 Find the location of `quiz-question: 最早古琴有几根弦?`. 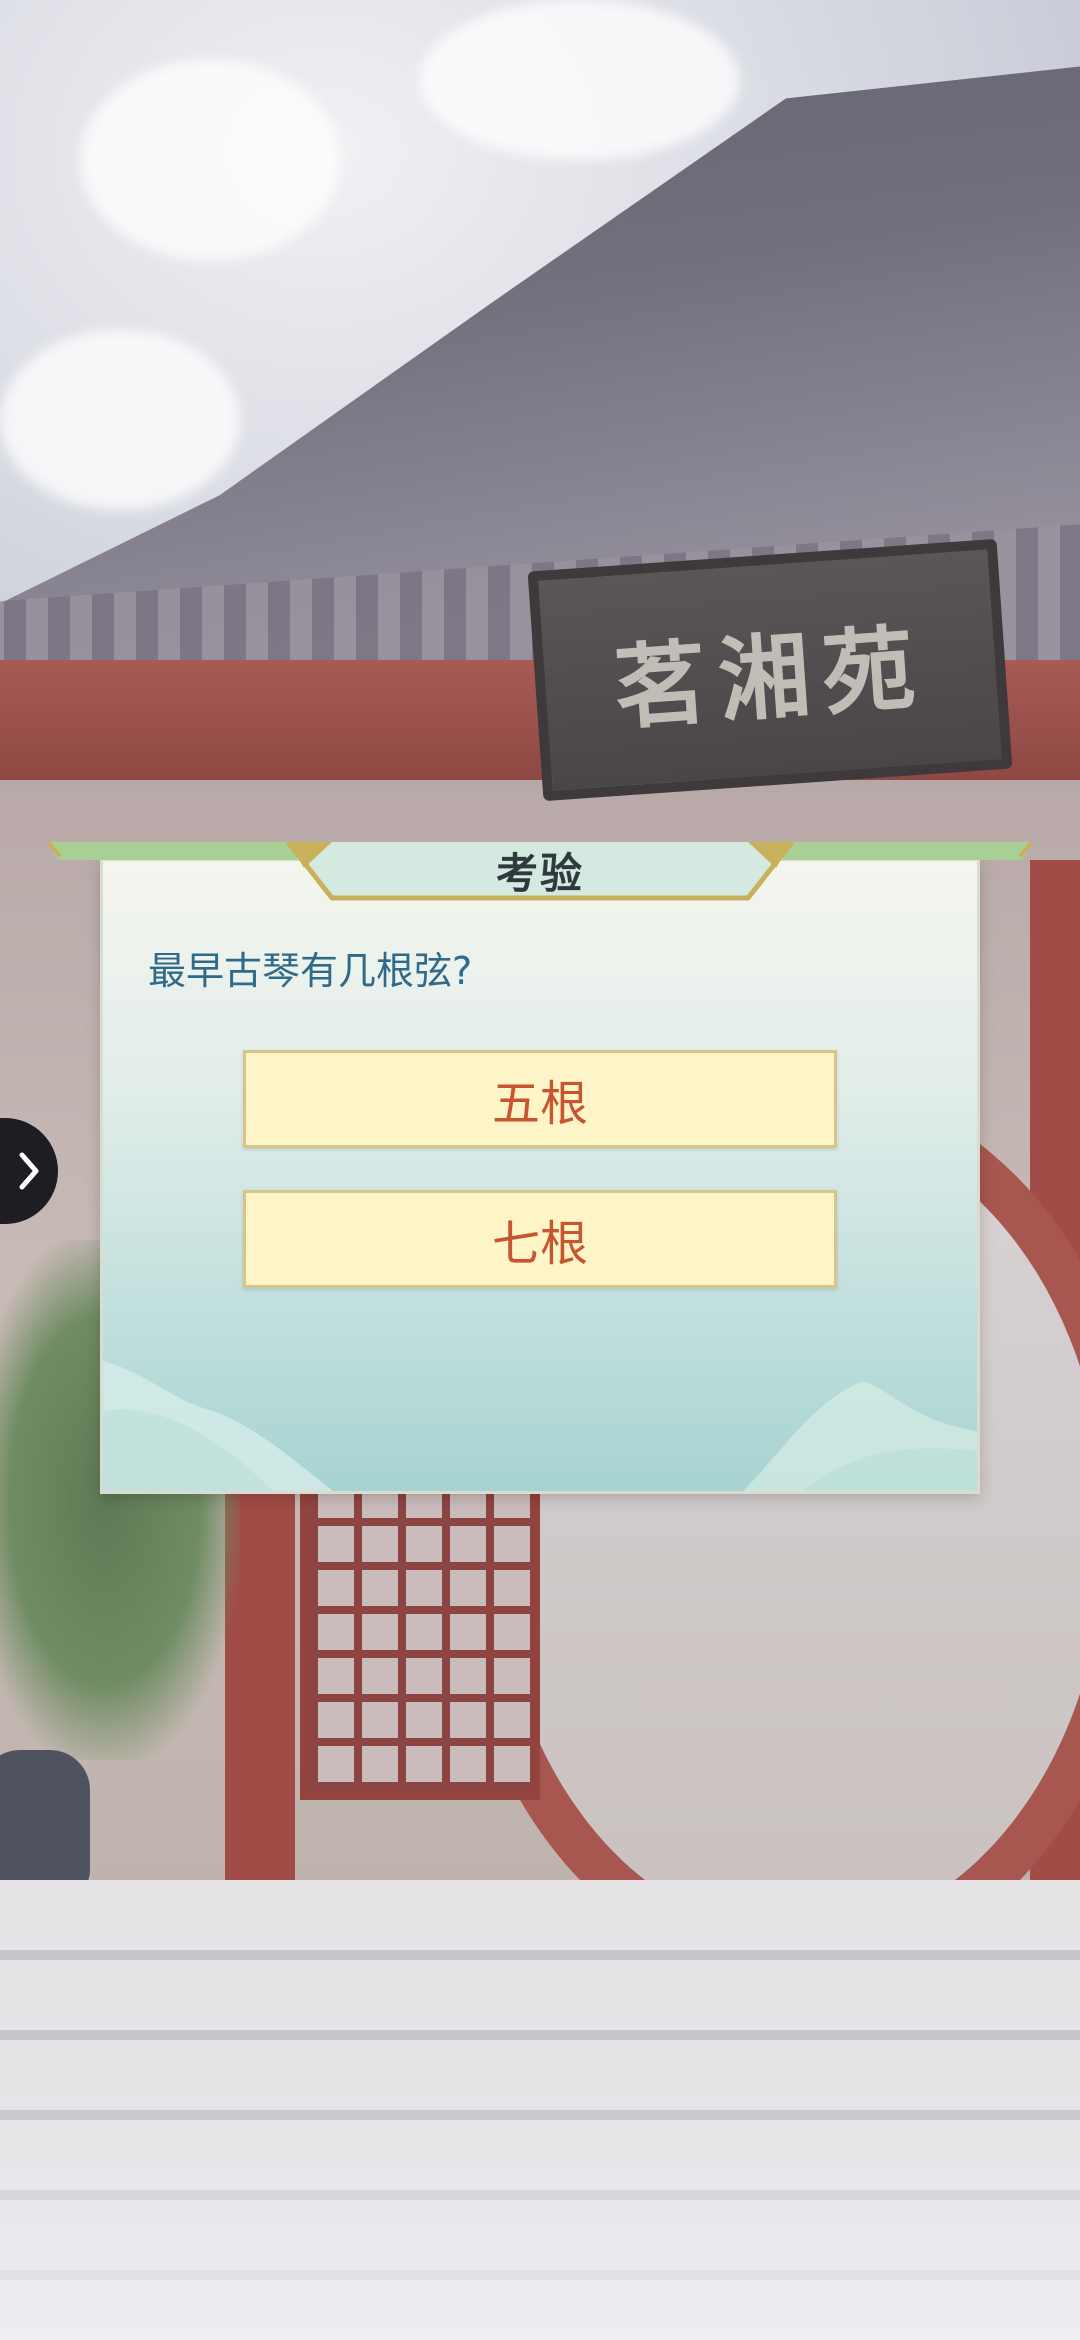

quiz-question: 最早古琴有几根弦? is located at coordinates (310, 971).